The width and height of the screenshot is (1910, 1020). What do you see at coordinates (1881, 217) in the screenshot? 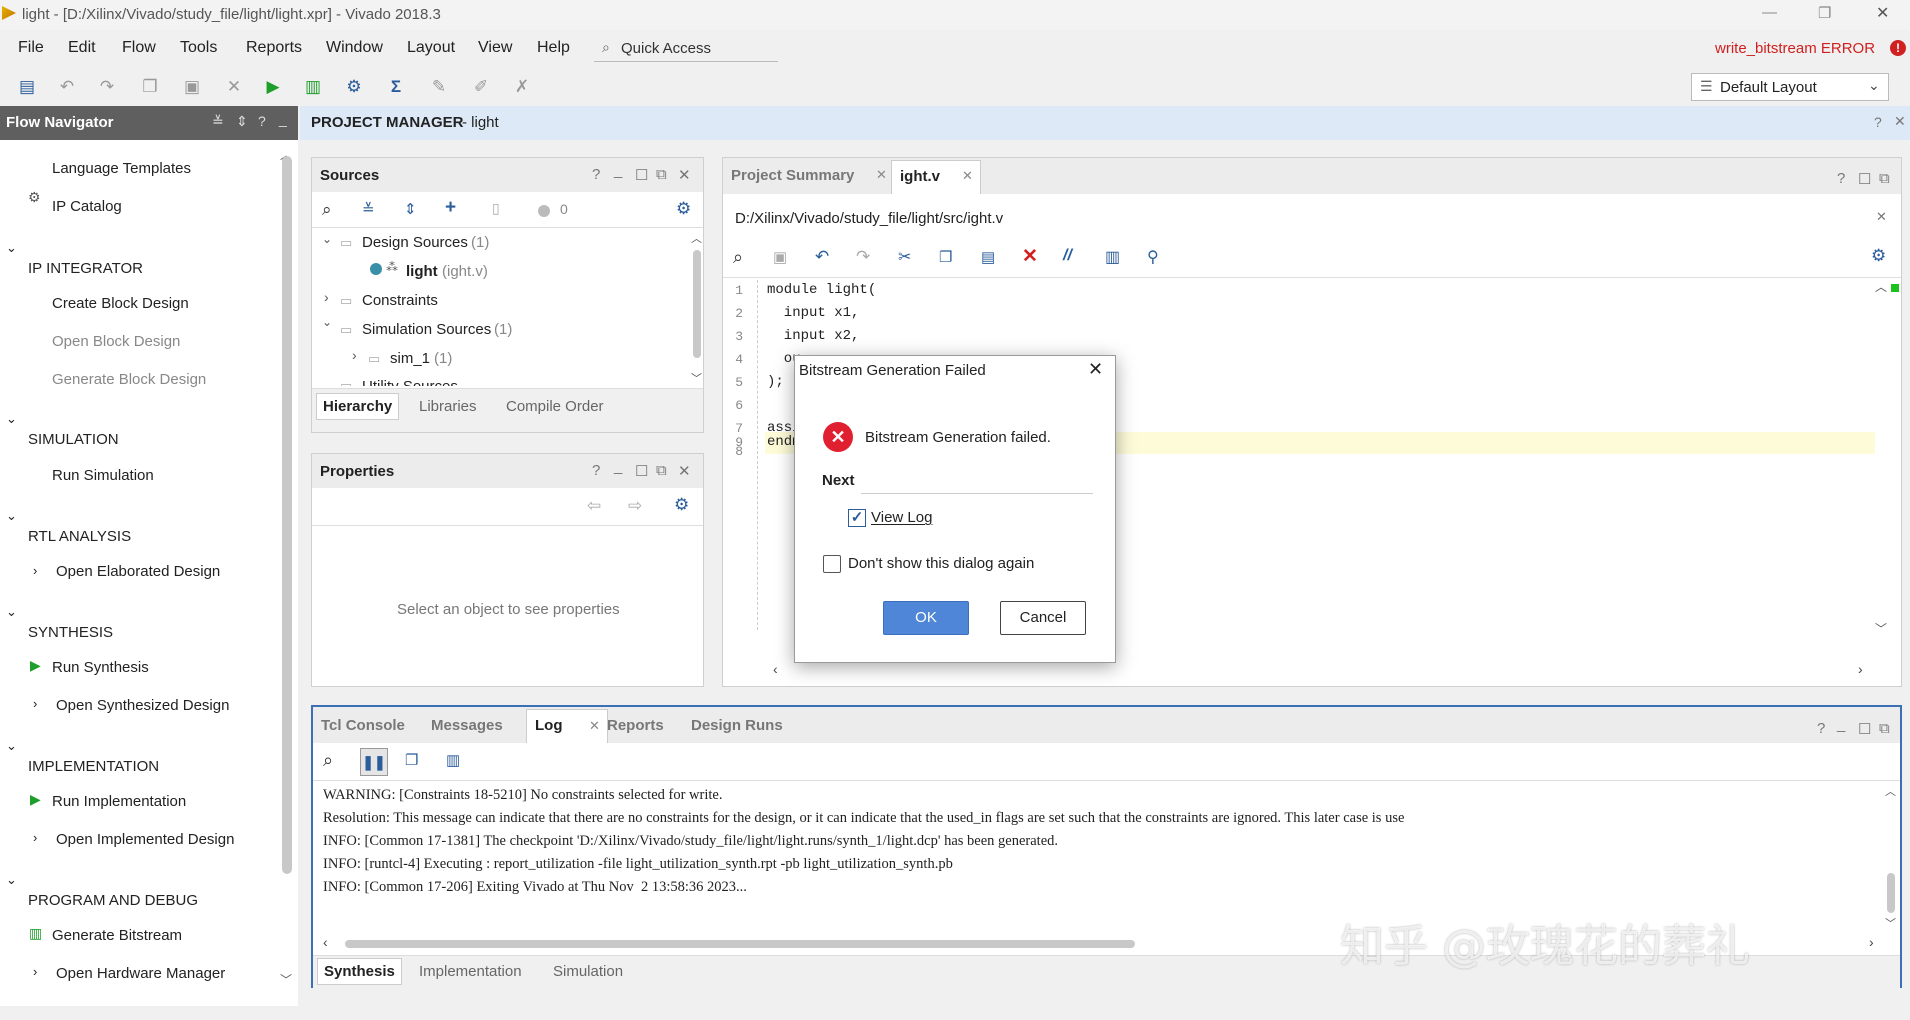
I see `close-path-icon: ✕` at bounding box center [1881, 217].